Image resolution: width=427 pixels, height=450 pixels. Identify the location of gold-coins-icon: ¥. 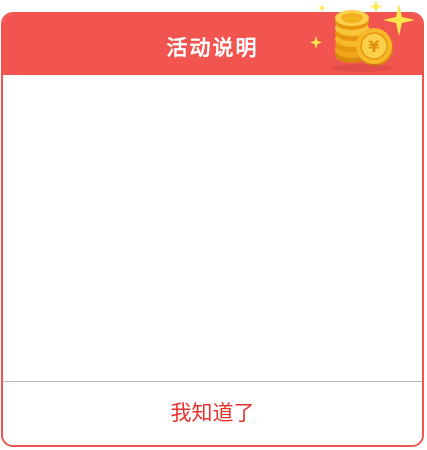
(362, 36).